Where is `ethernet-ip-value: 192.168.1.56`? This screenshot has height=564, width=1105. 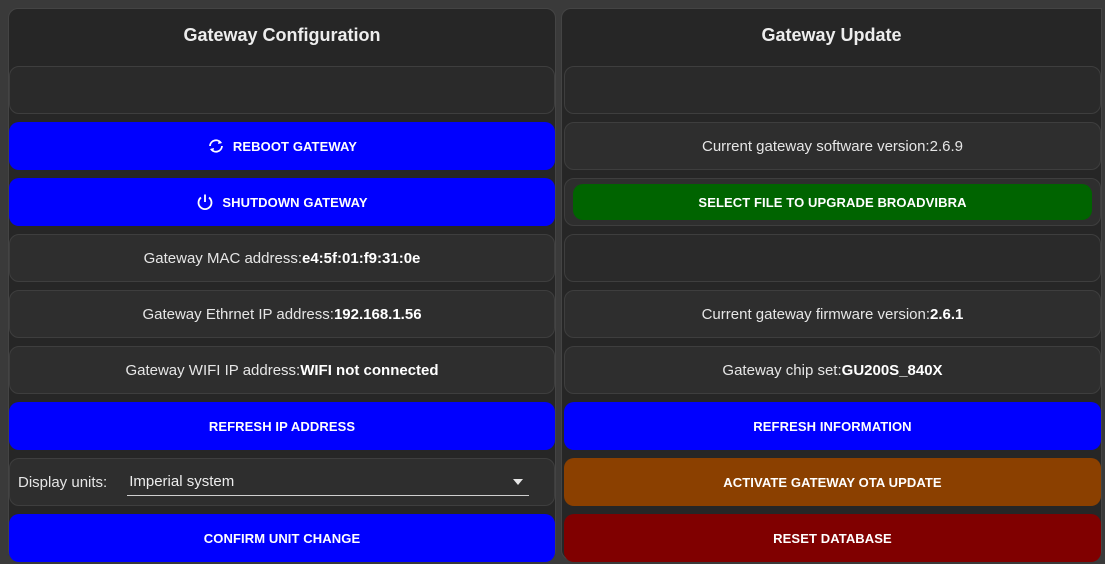 ethernet-ip-value: 192.168.1.56 is located at coordinates (377, 314).